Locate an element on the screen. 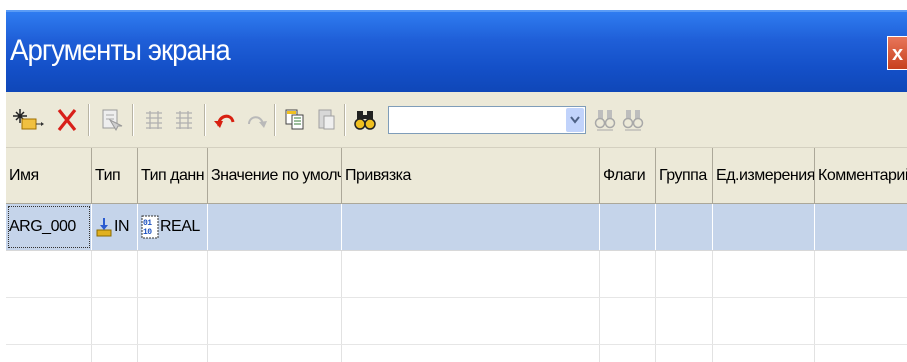  cell-flags is located at coordinates (628, 227).